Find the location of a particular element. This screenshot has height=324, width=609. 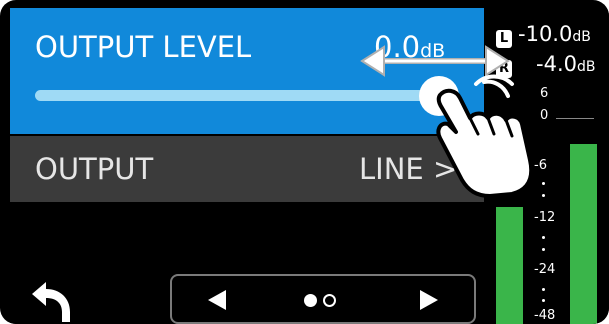

left-peak-unit: dB is located at coordinates (581, 37).